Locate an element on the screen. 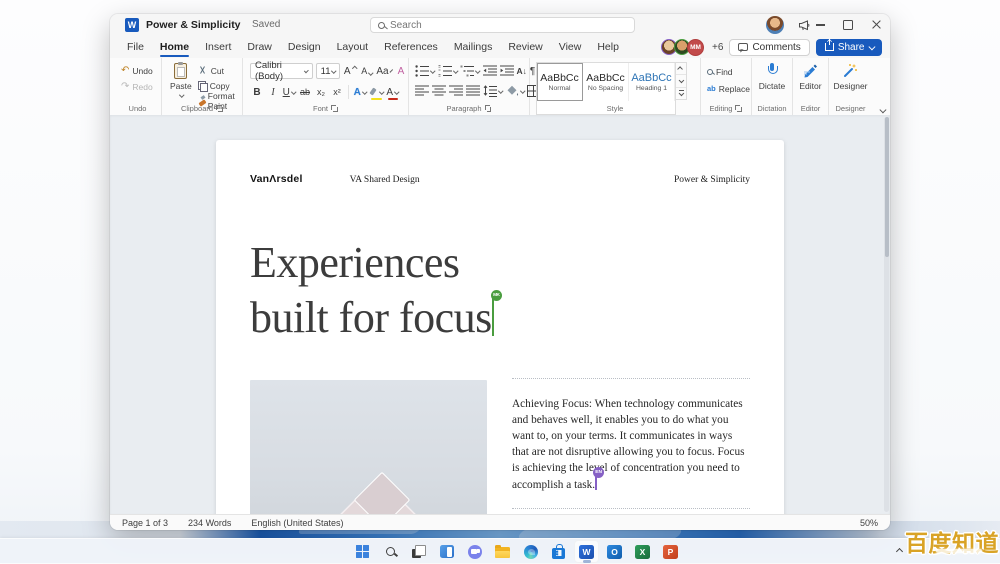 Image resolution: width=1000 pixels, height=564 pixels. tab-view: View is located at coordinates (570, 47).